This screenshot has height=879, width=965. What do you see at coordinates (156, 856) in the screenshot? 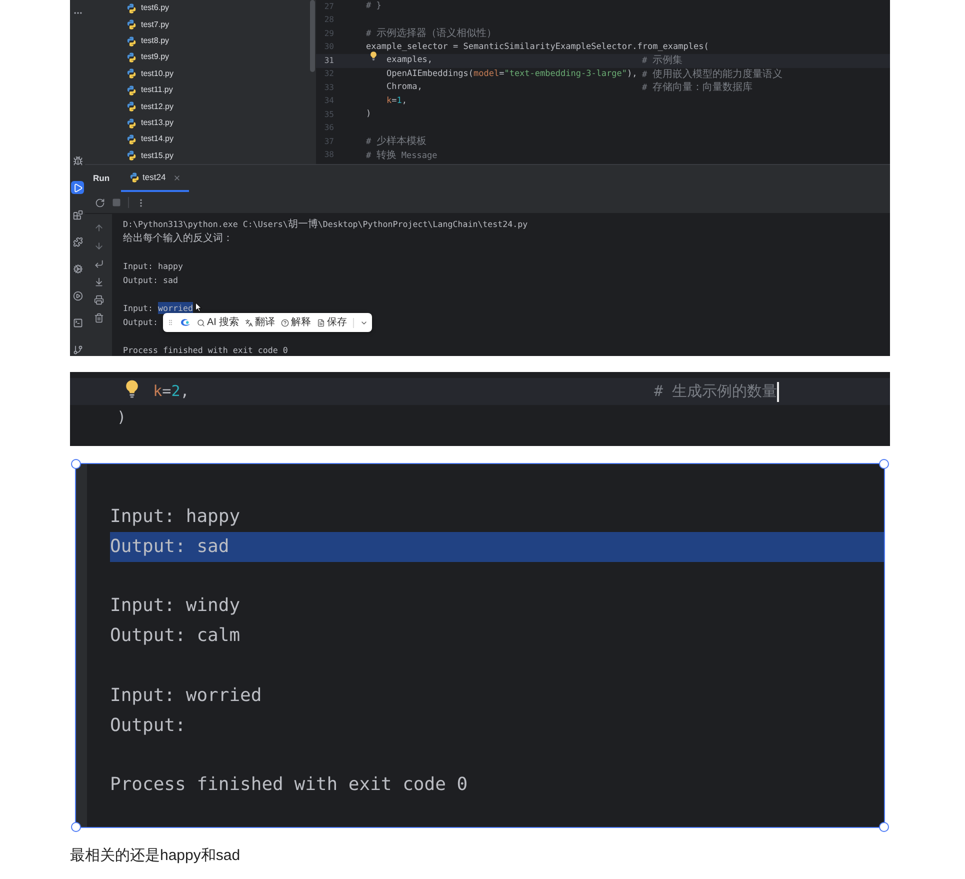
I see `caption-text: 最相关的还是happy和sad` at bounding box center [156, 856].